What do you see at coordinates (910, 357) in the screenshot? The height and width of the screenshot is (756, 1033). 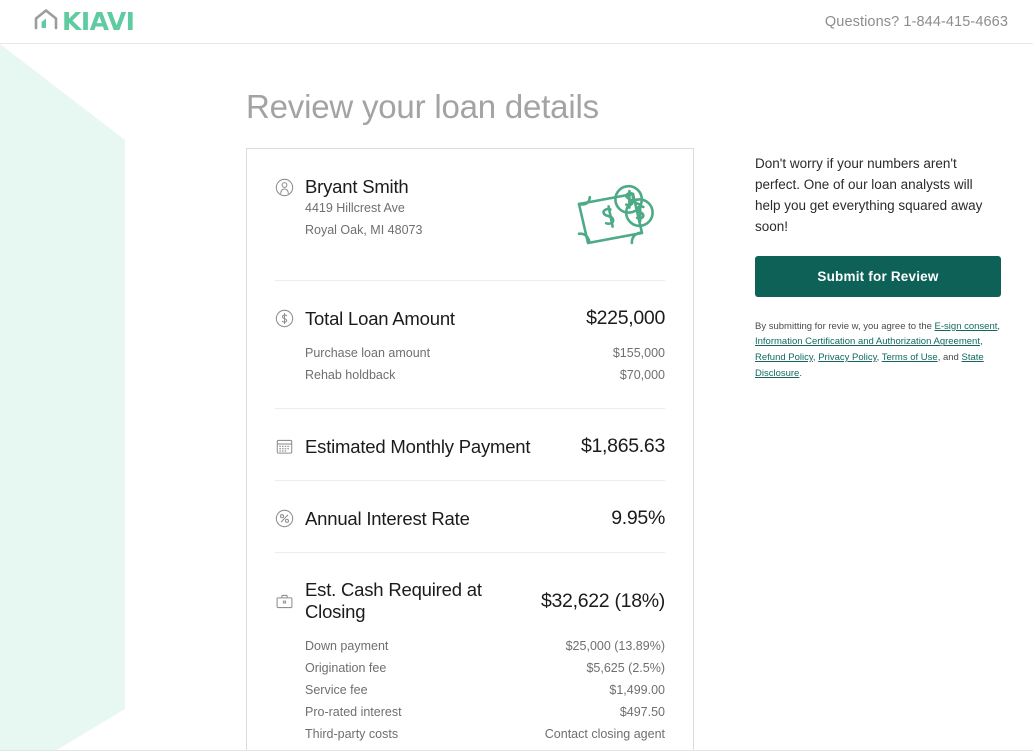 I see `link-terms-of-use: Terms of Use` at bounding box center [910, 357].